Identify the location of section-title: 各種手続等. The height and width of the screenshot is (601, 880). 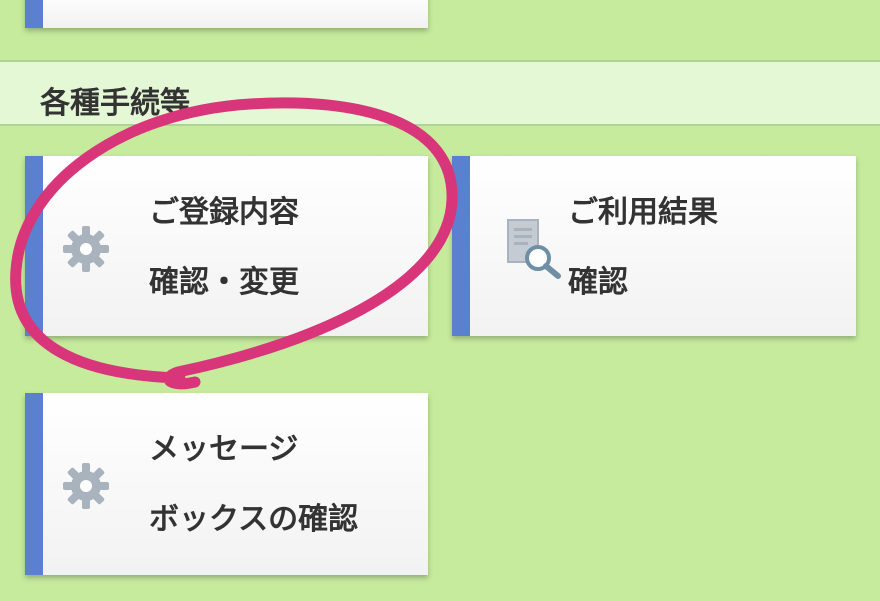
(115, 103).